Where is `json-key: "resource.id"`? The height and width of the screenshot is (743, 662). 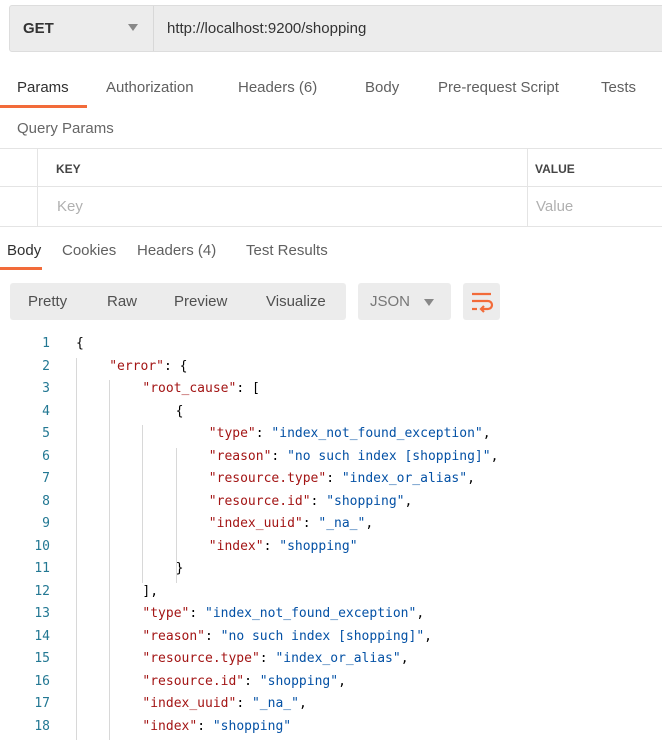 json-key: "resource.id" is located at coordinates (259, 501).